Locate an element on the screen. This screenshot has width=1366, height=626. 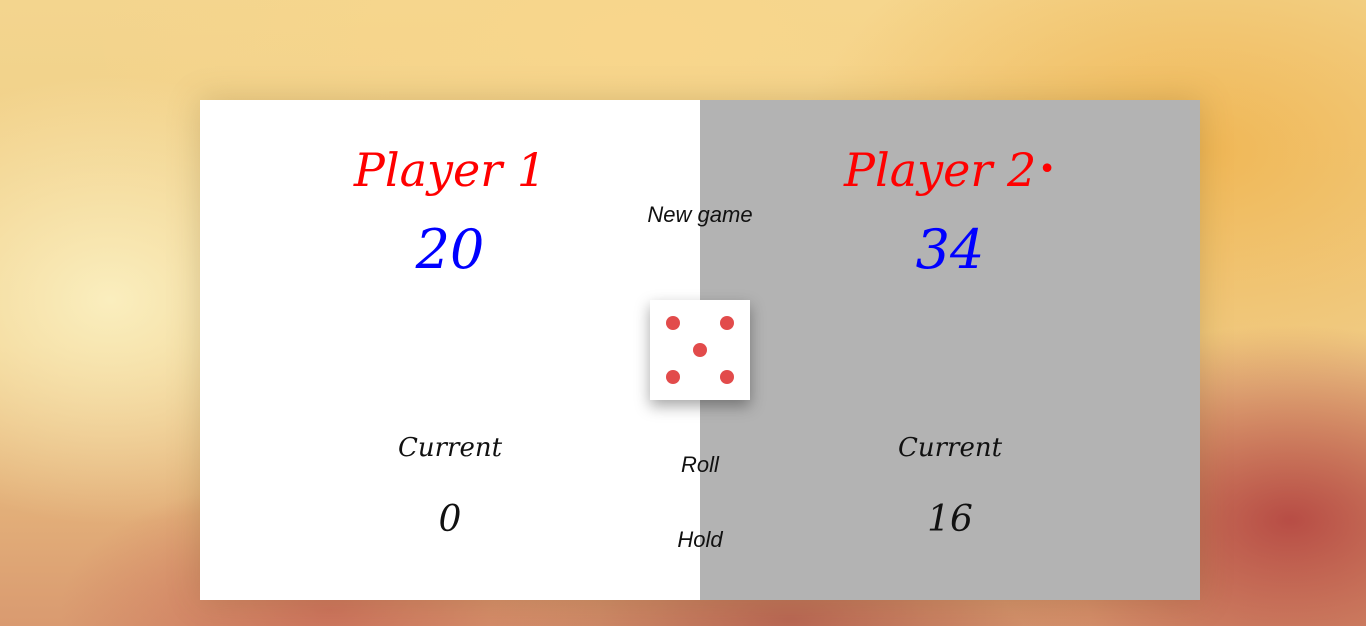
dice-icon is located at coordinates (700, 350).